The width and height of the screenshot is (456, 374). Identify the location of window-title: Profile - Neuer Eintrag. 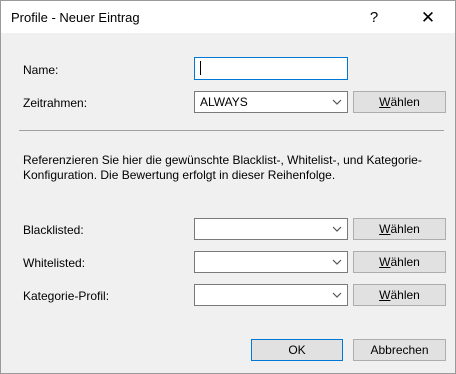
(75, 17).